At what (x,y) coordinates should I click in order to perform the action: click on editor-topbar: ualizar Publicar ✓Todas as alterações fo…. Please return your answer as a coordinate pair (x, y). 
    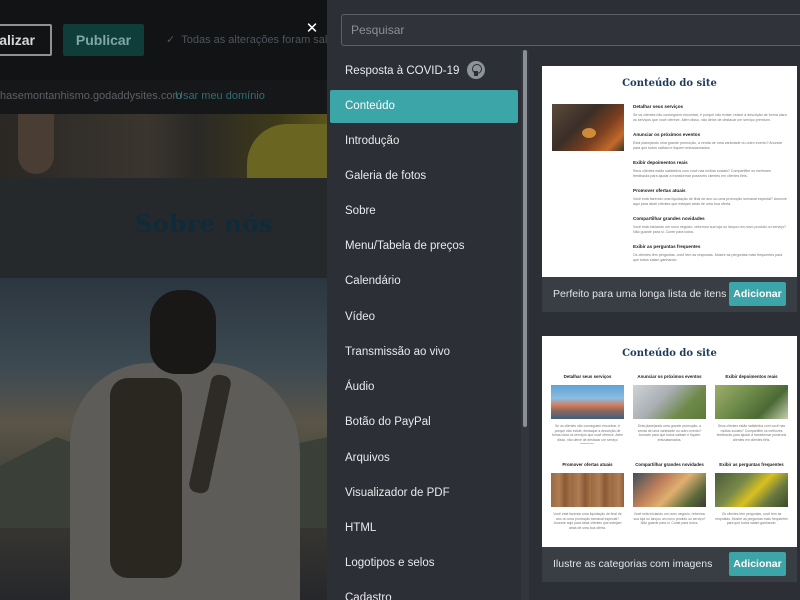
    Looking at the image, I should click on (163, 40).